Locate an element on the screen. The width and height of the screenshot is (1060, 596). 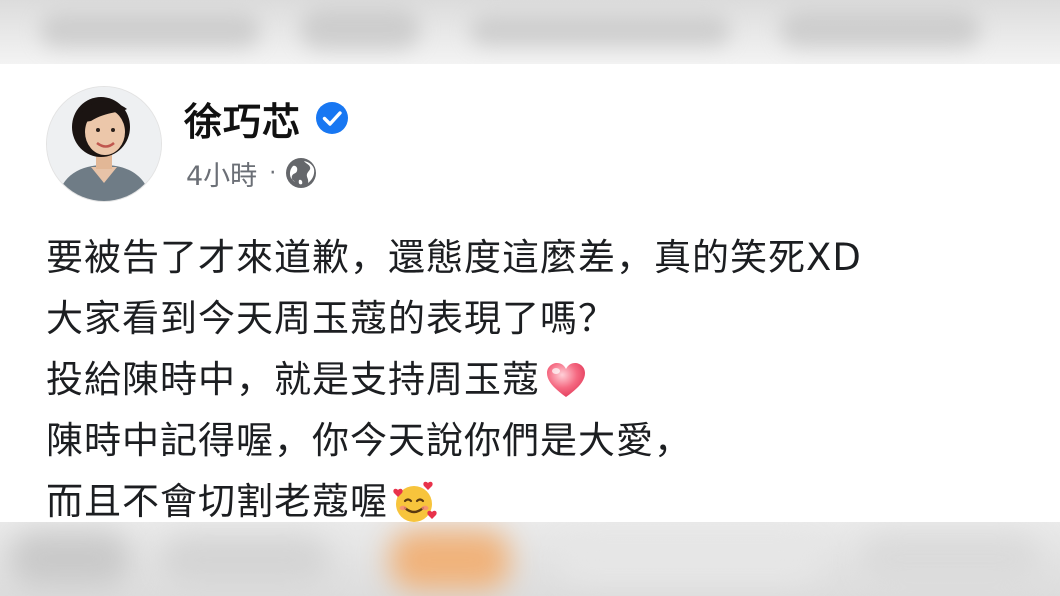
blurred-header-region is located at coordinates (530, 32).